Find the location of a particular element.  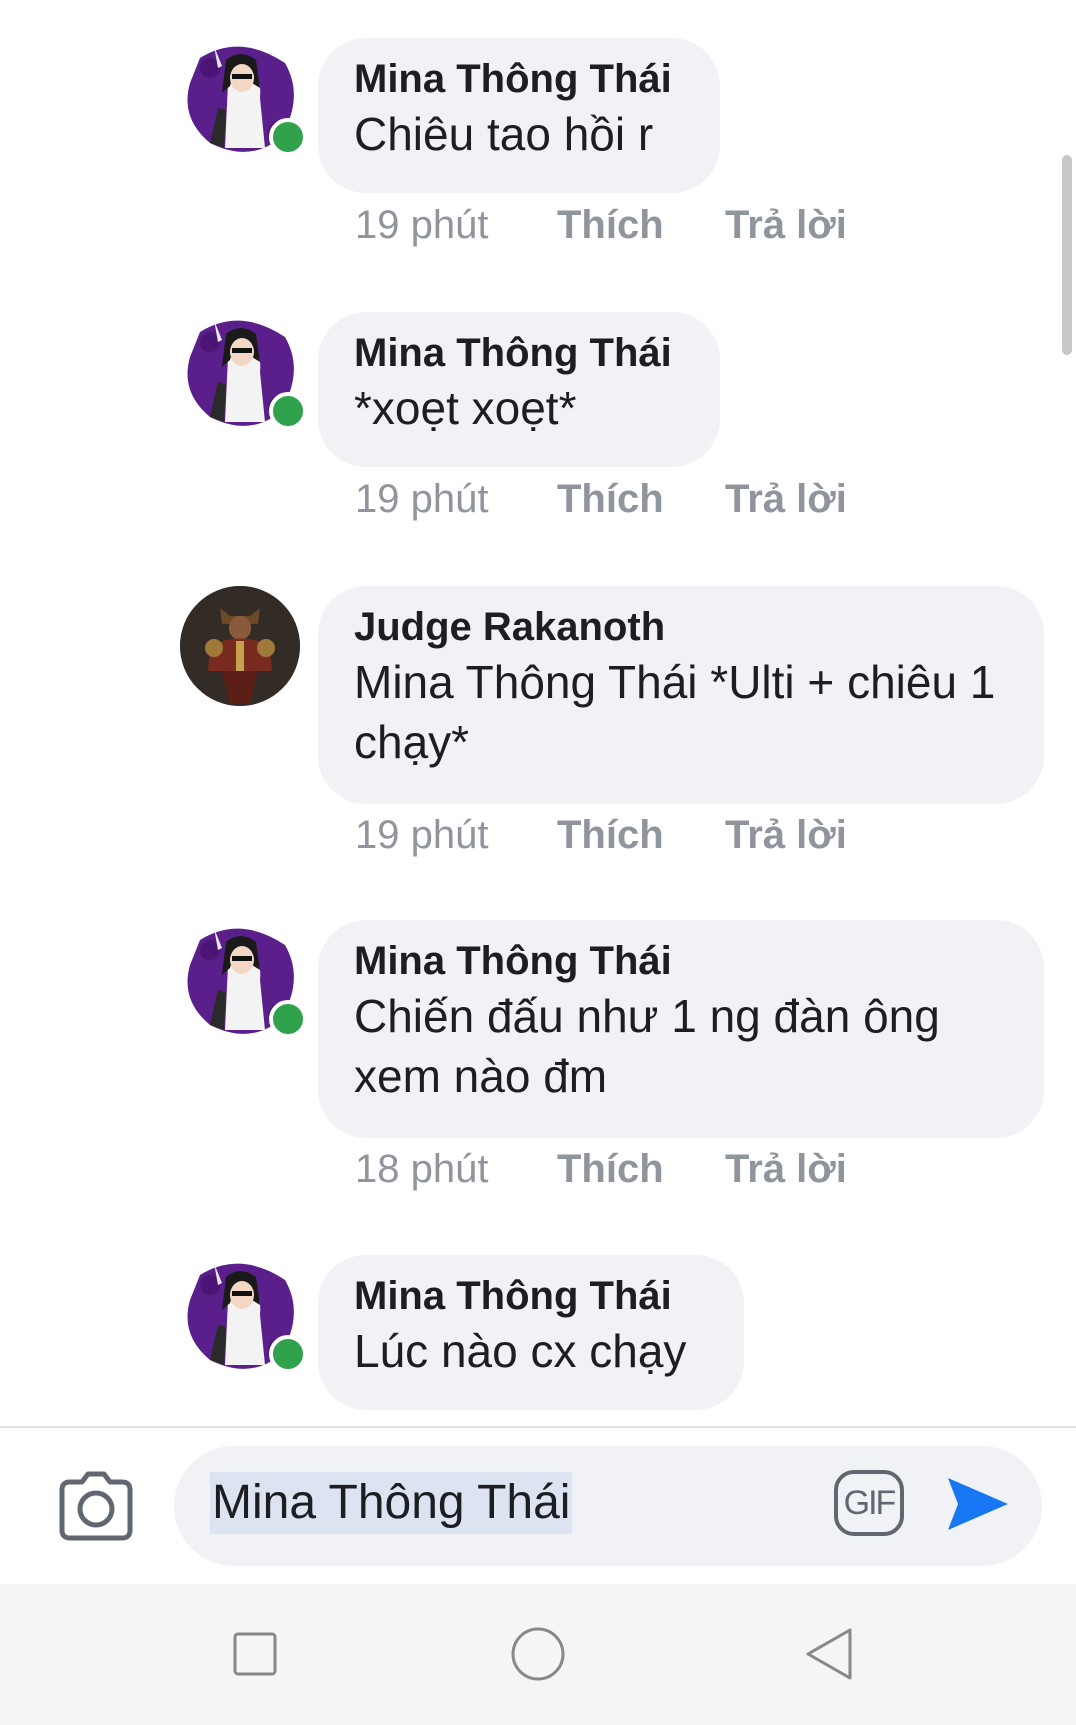

comment-text: Chiến đấu như 1 ng đàn ông xem nào đm is located at coordinates (647, 1046).